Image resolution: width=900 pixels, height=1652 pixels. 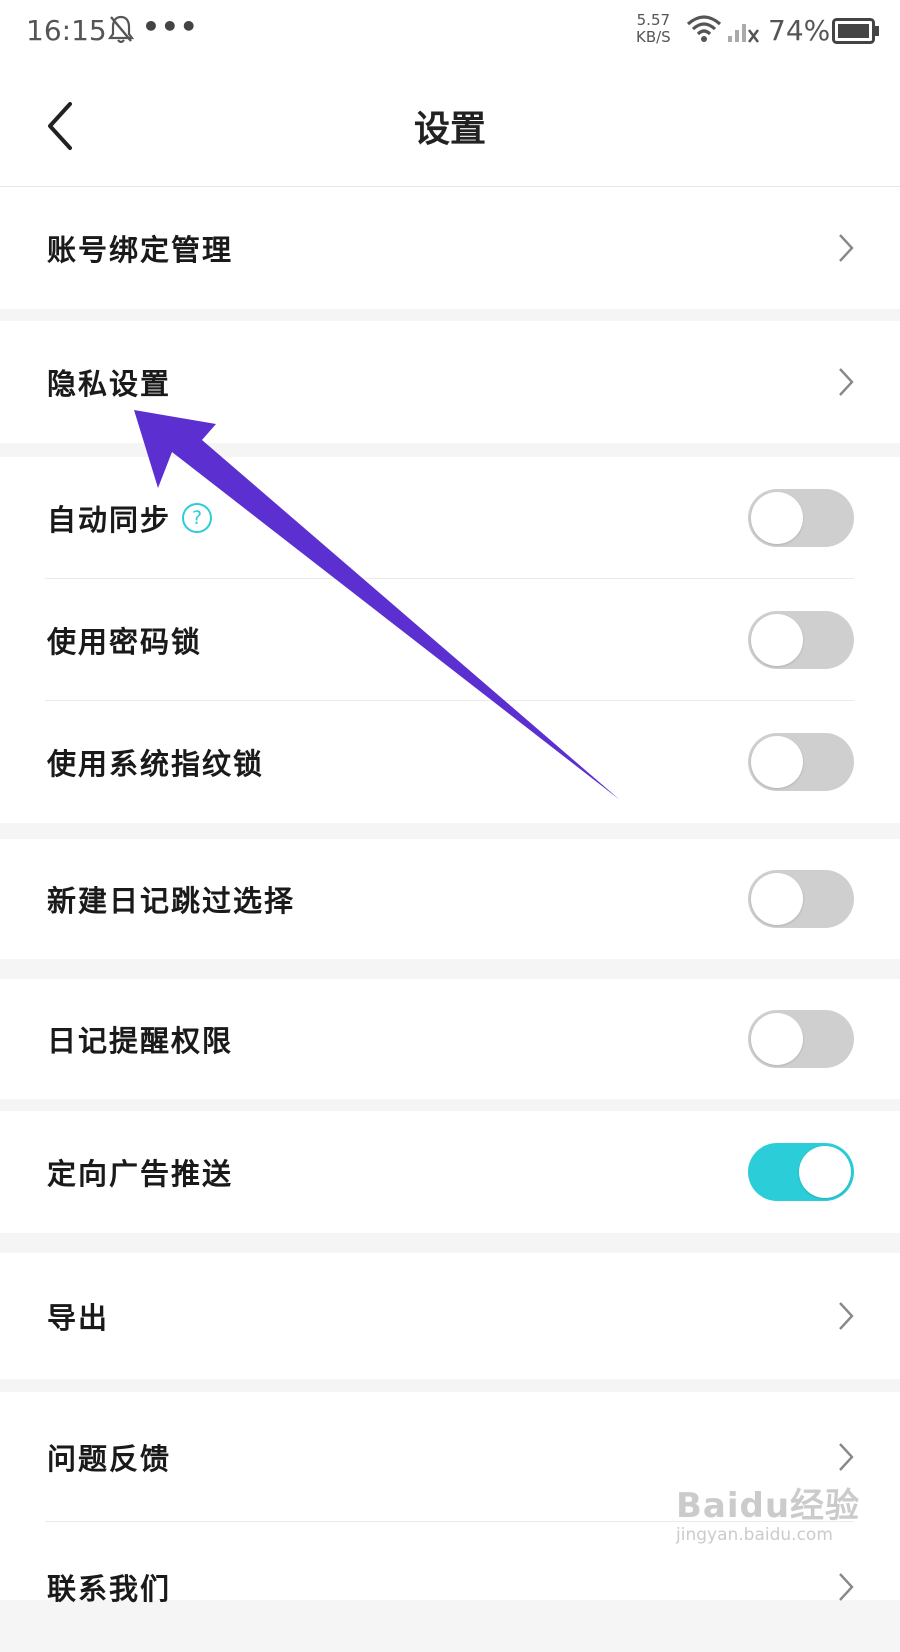 I want to click on page-title: 设置, so click(x=449, y=129).